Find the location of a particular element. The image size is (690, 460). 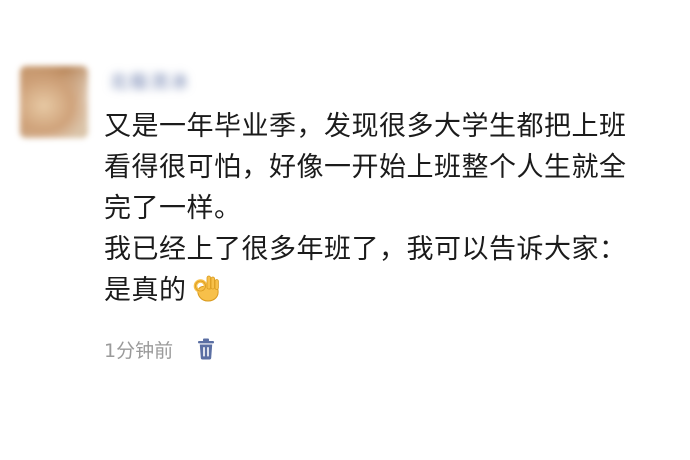

timestamp: 1分钟前 is located at coordinates (139, 350).